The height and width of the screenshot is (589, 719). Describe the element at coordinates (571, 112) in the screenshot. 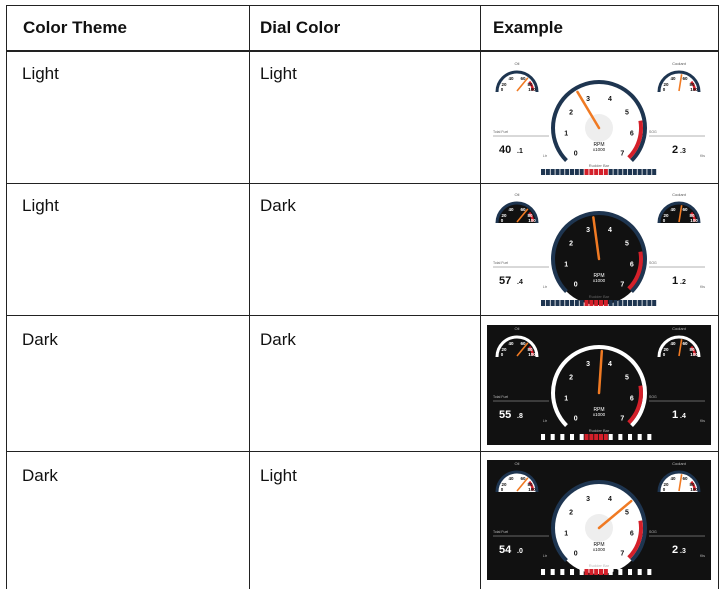

I see `rpm-tick-label: 2` at that location.